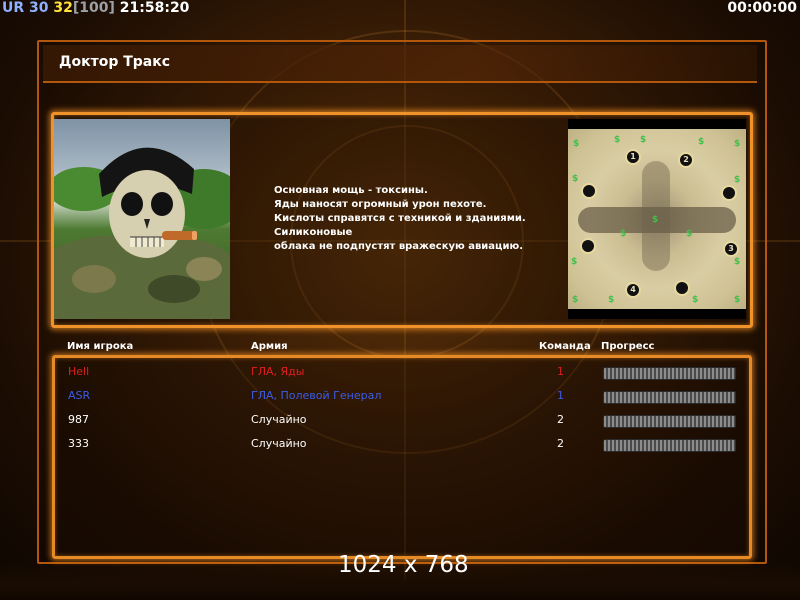  I want to click on table-row: 987 Случайно 2, so click(400, 421).